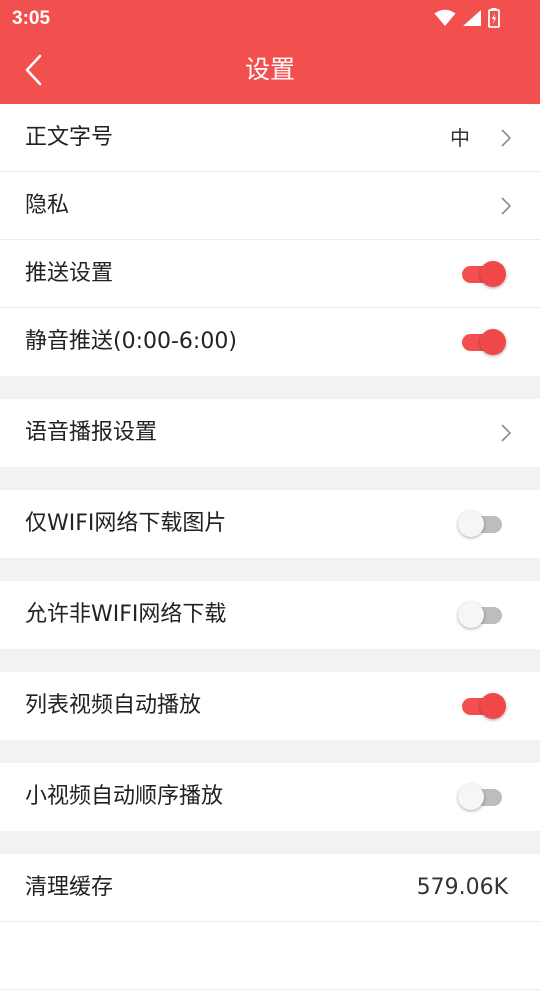 The image size is (540, 990). I want to click on setting-short-video-sequence: 小视频自动顺序播放, so click(270, 797).